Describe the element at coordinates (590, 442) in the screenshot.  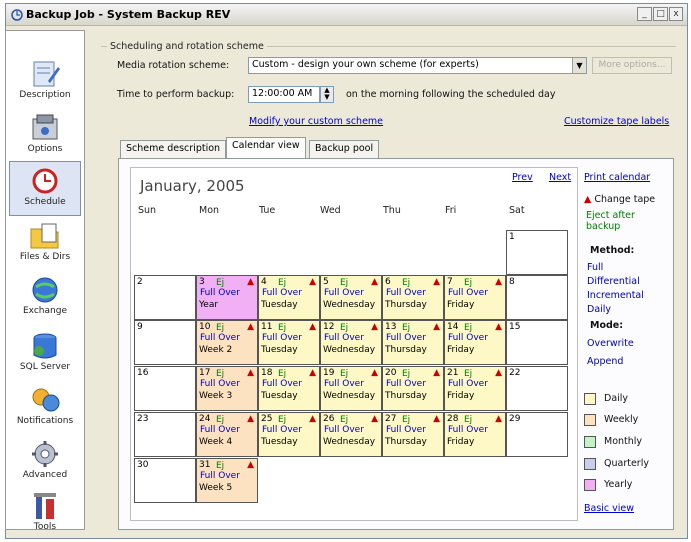
I see `period-swatch` at that location.